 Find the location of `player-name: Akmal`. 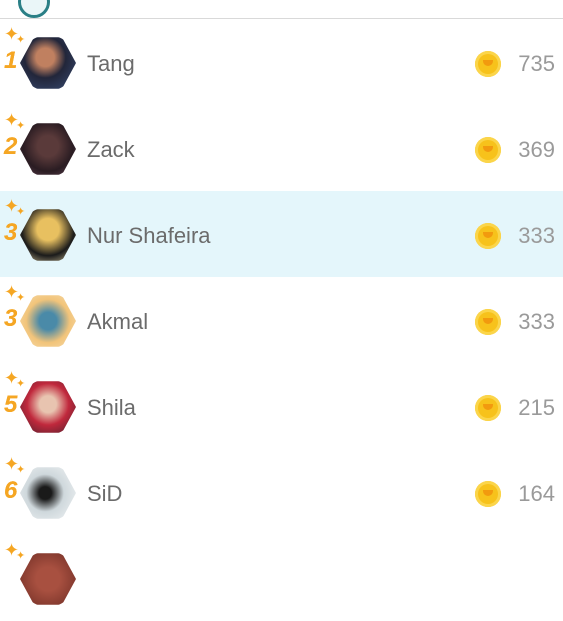

player-name: Akmal is located at coordinates (118, 321).